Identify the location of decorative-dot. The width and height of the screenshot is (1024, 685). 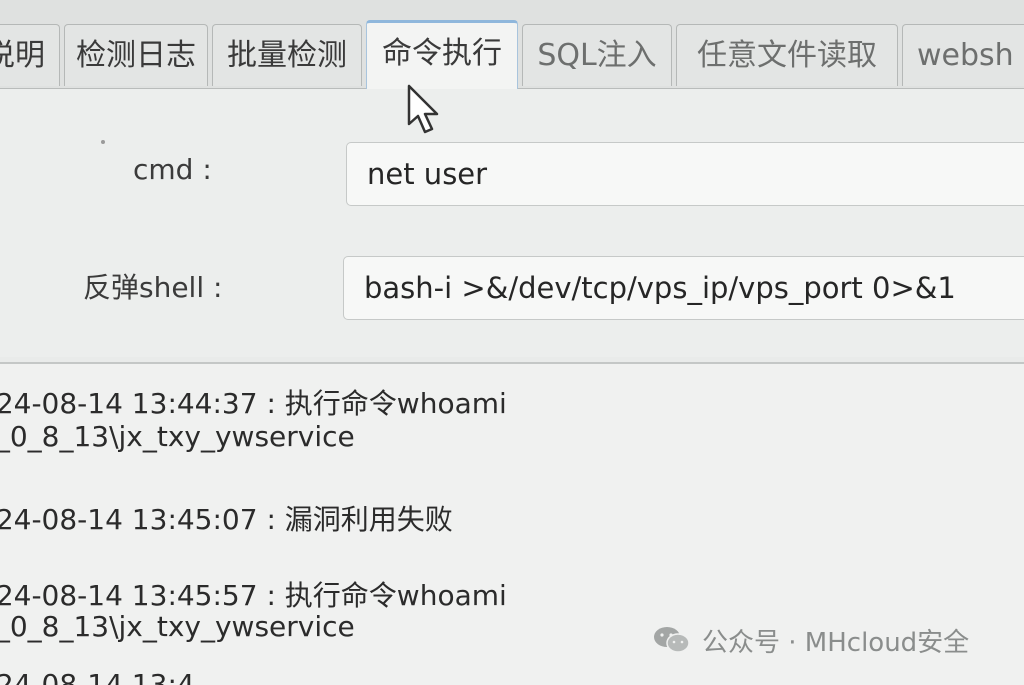
(103, 142).